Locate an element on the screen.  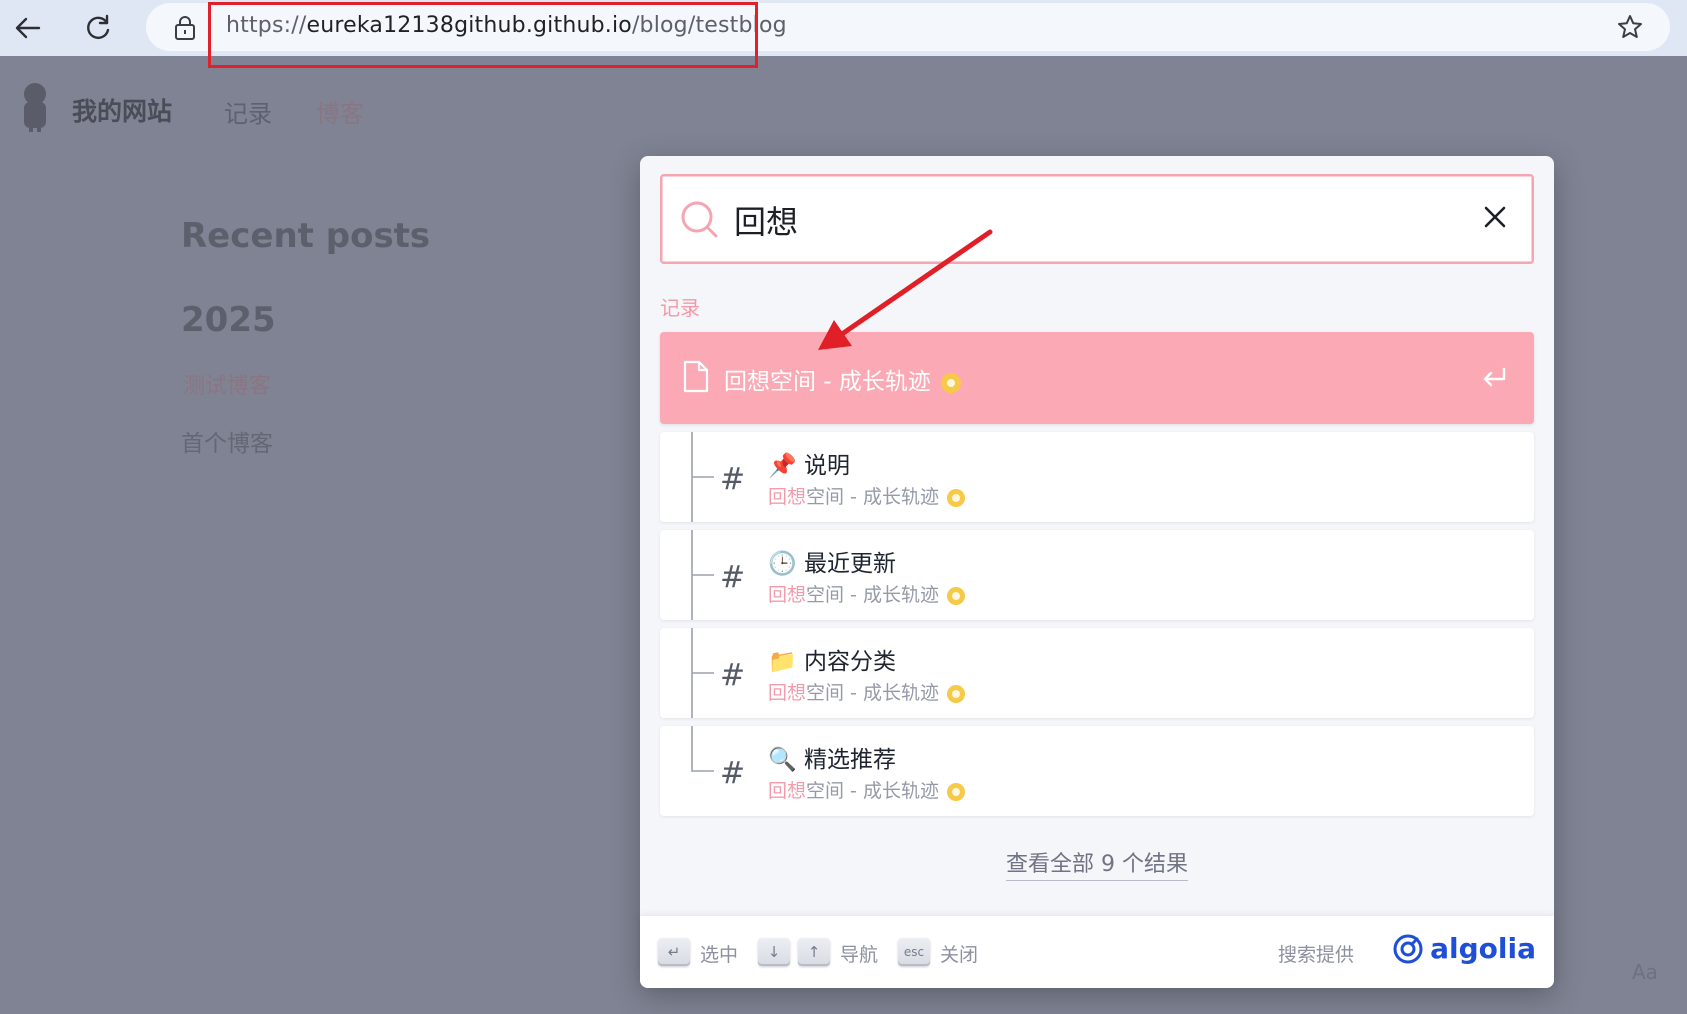
year-heading: 2025 is located at coordinates (228, 320).